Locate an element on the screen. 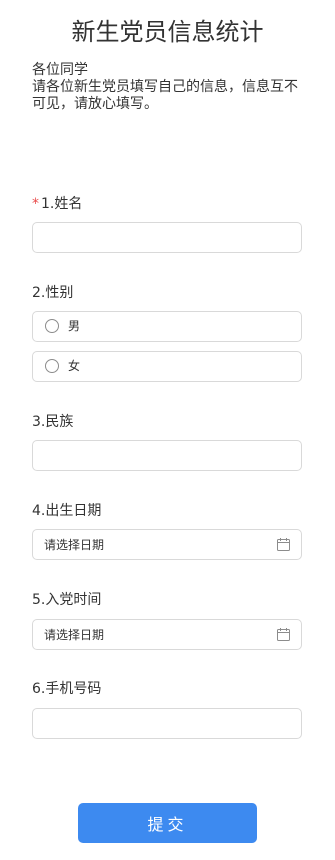 The image size is (335, 860). gender-option-male: 男 is located at coordinates (167, 326).